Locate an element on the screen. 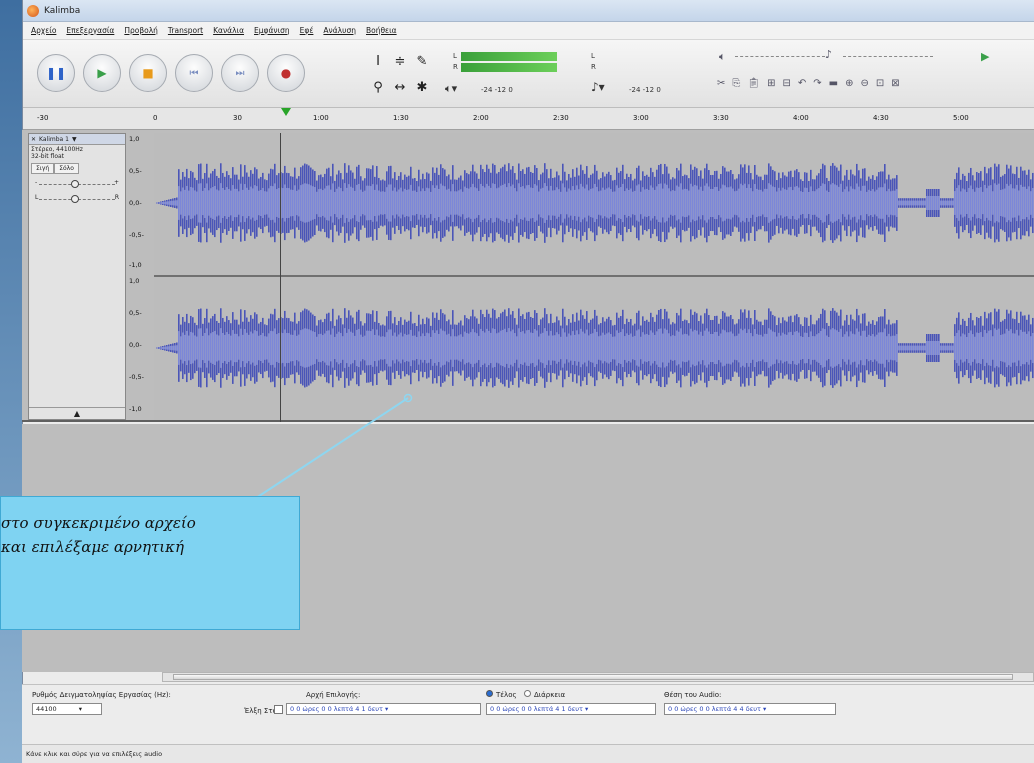 The width and height of the screenshot is (1034, 763). audio-position-label: Θέση του Audio: is located at coordinates (693, 695).